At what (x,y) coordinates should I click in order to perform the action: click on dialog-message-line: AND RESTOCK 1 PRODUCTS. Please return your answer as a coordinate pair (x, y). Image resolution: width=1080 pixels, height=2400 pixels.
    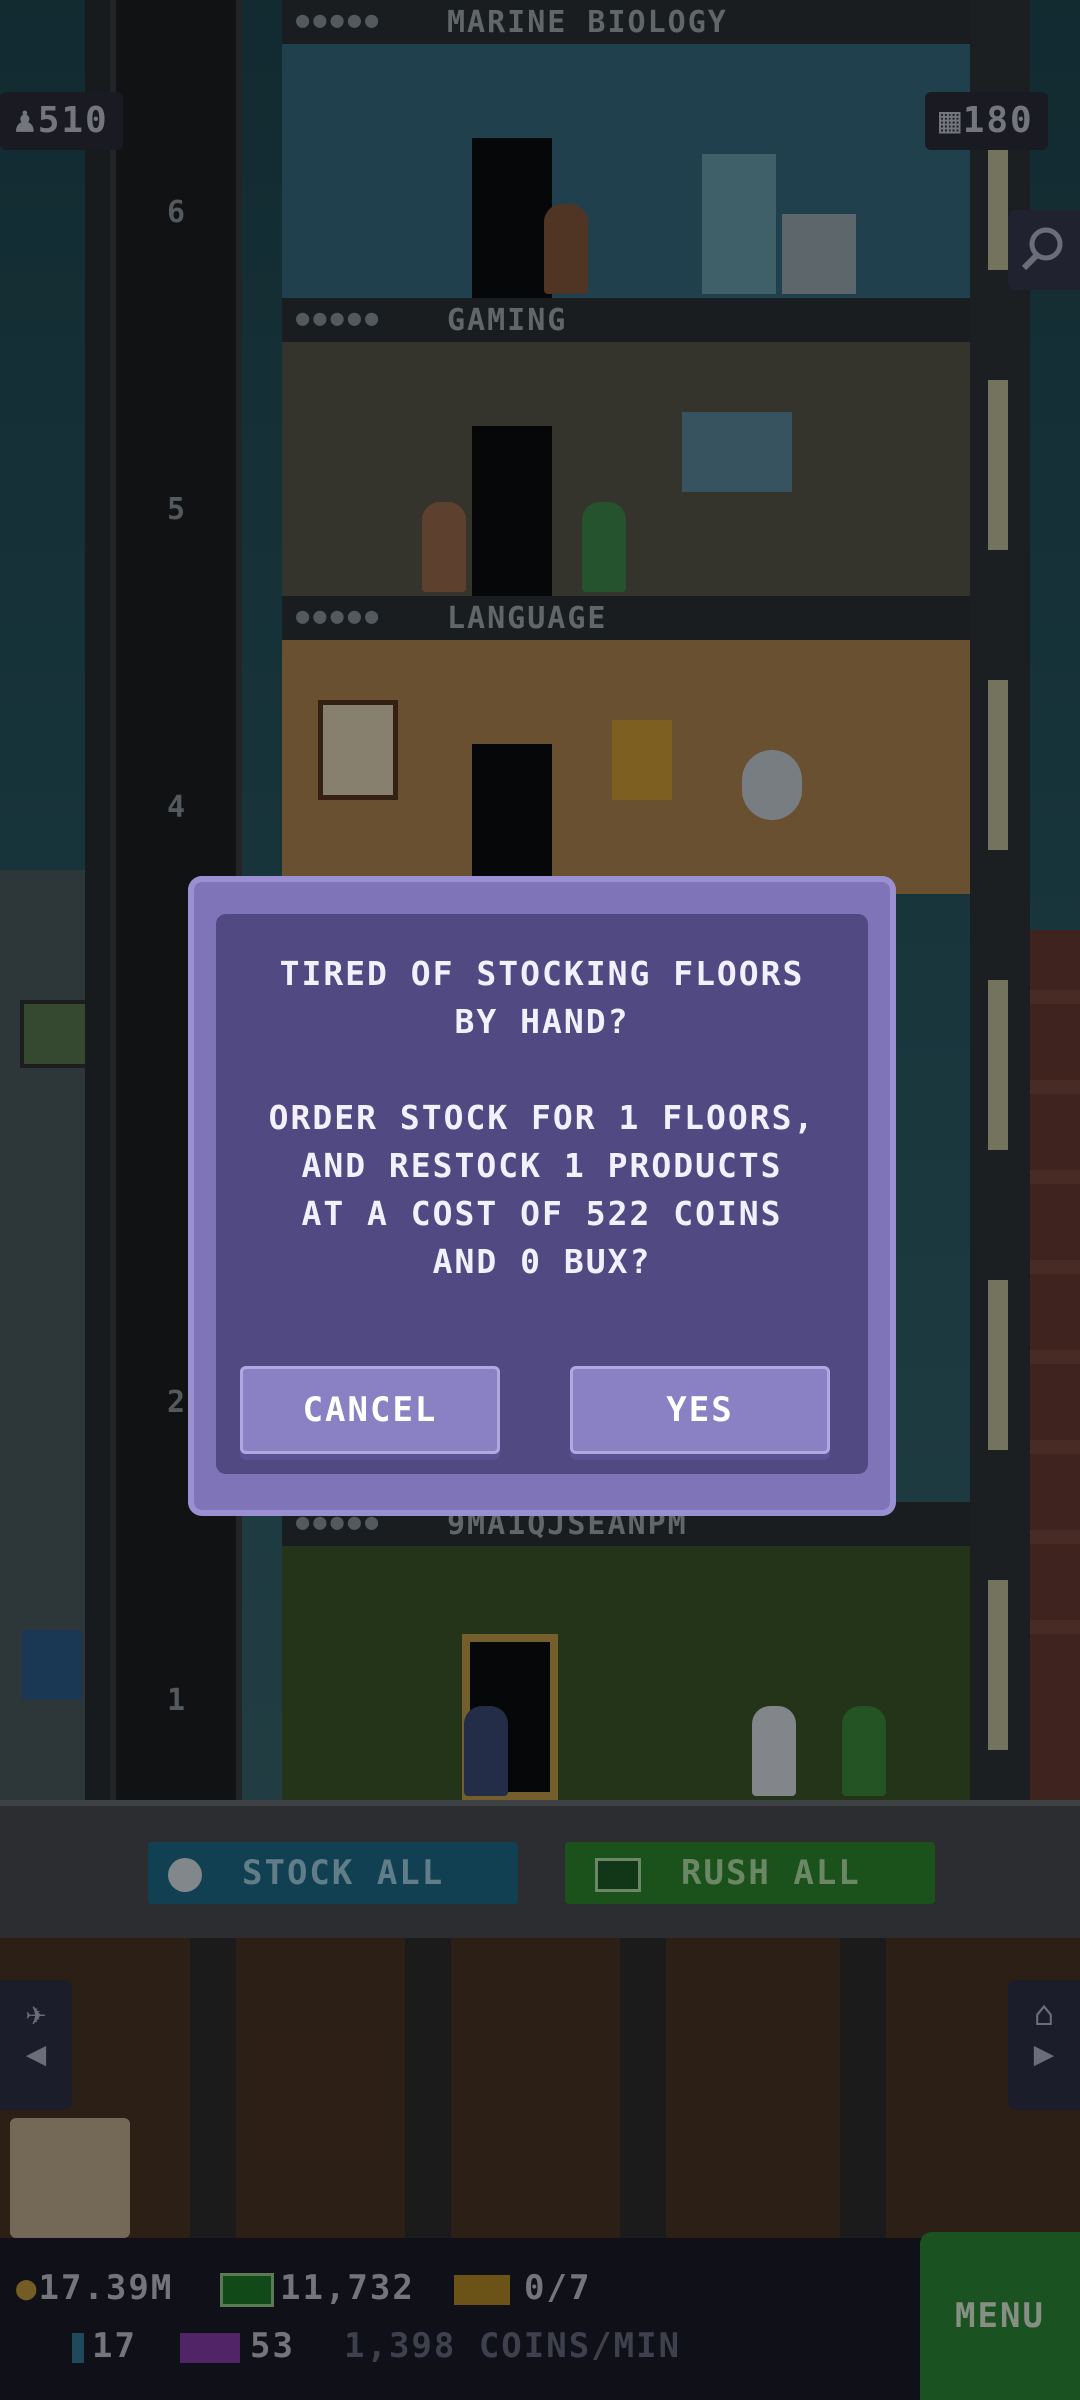
    Looking at the image, I should click on (542, 1165).